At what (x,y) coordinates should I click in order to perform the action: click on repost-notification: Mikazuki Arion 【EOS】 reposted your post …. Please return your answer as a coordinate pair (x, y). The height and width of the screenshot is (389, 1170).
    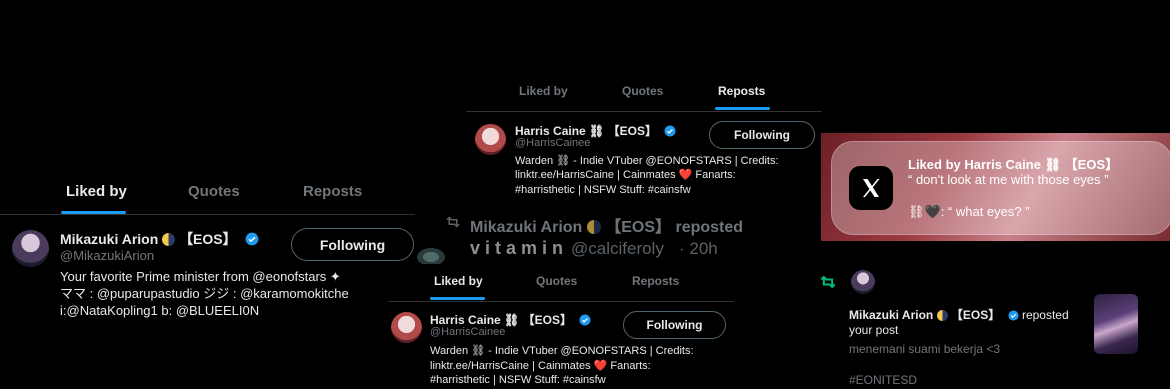
    Looking at the image, I should click on (994, 325).